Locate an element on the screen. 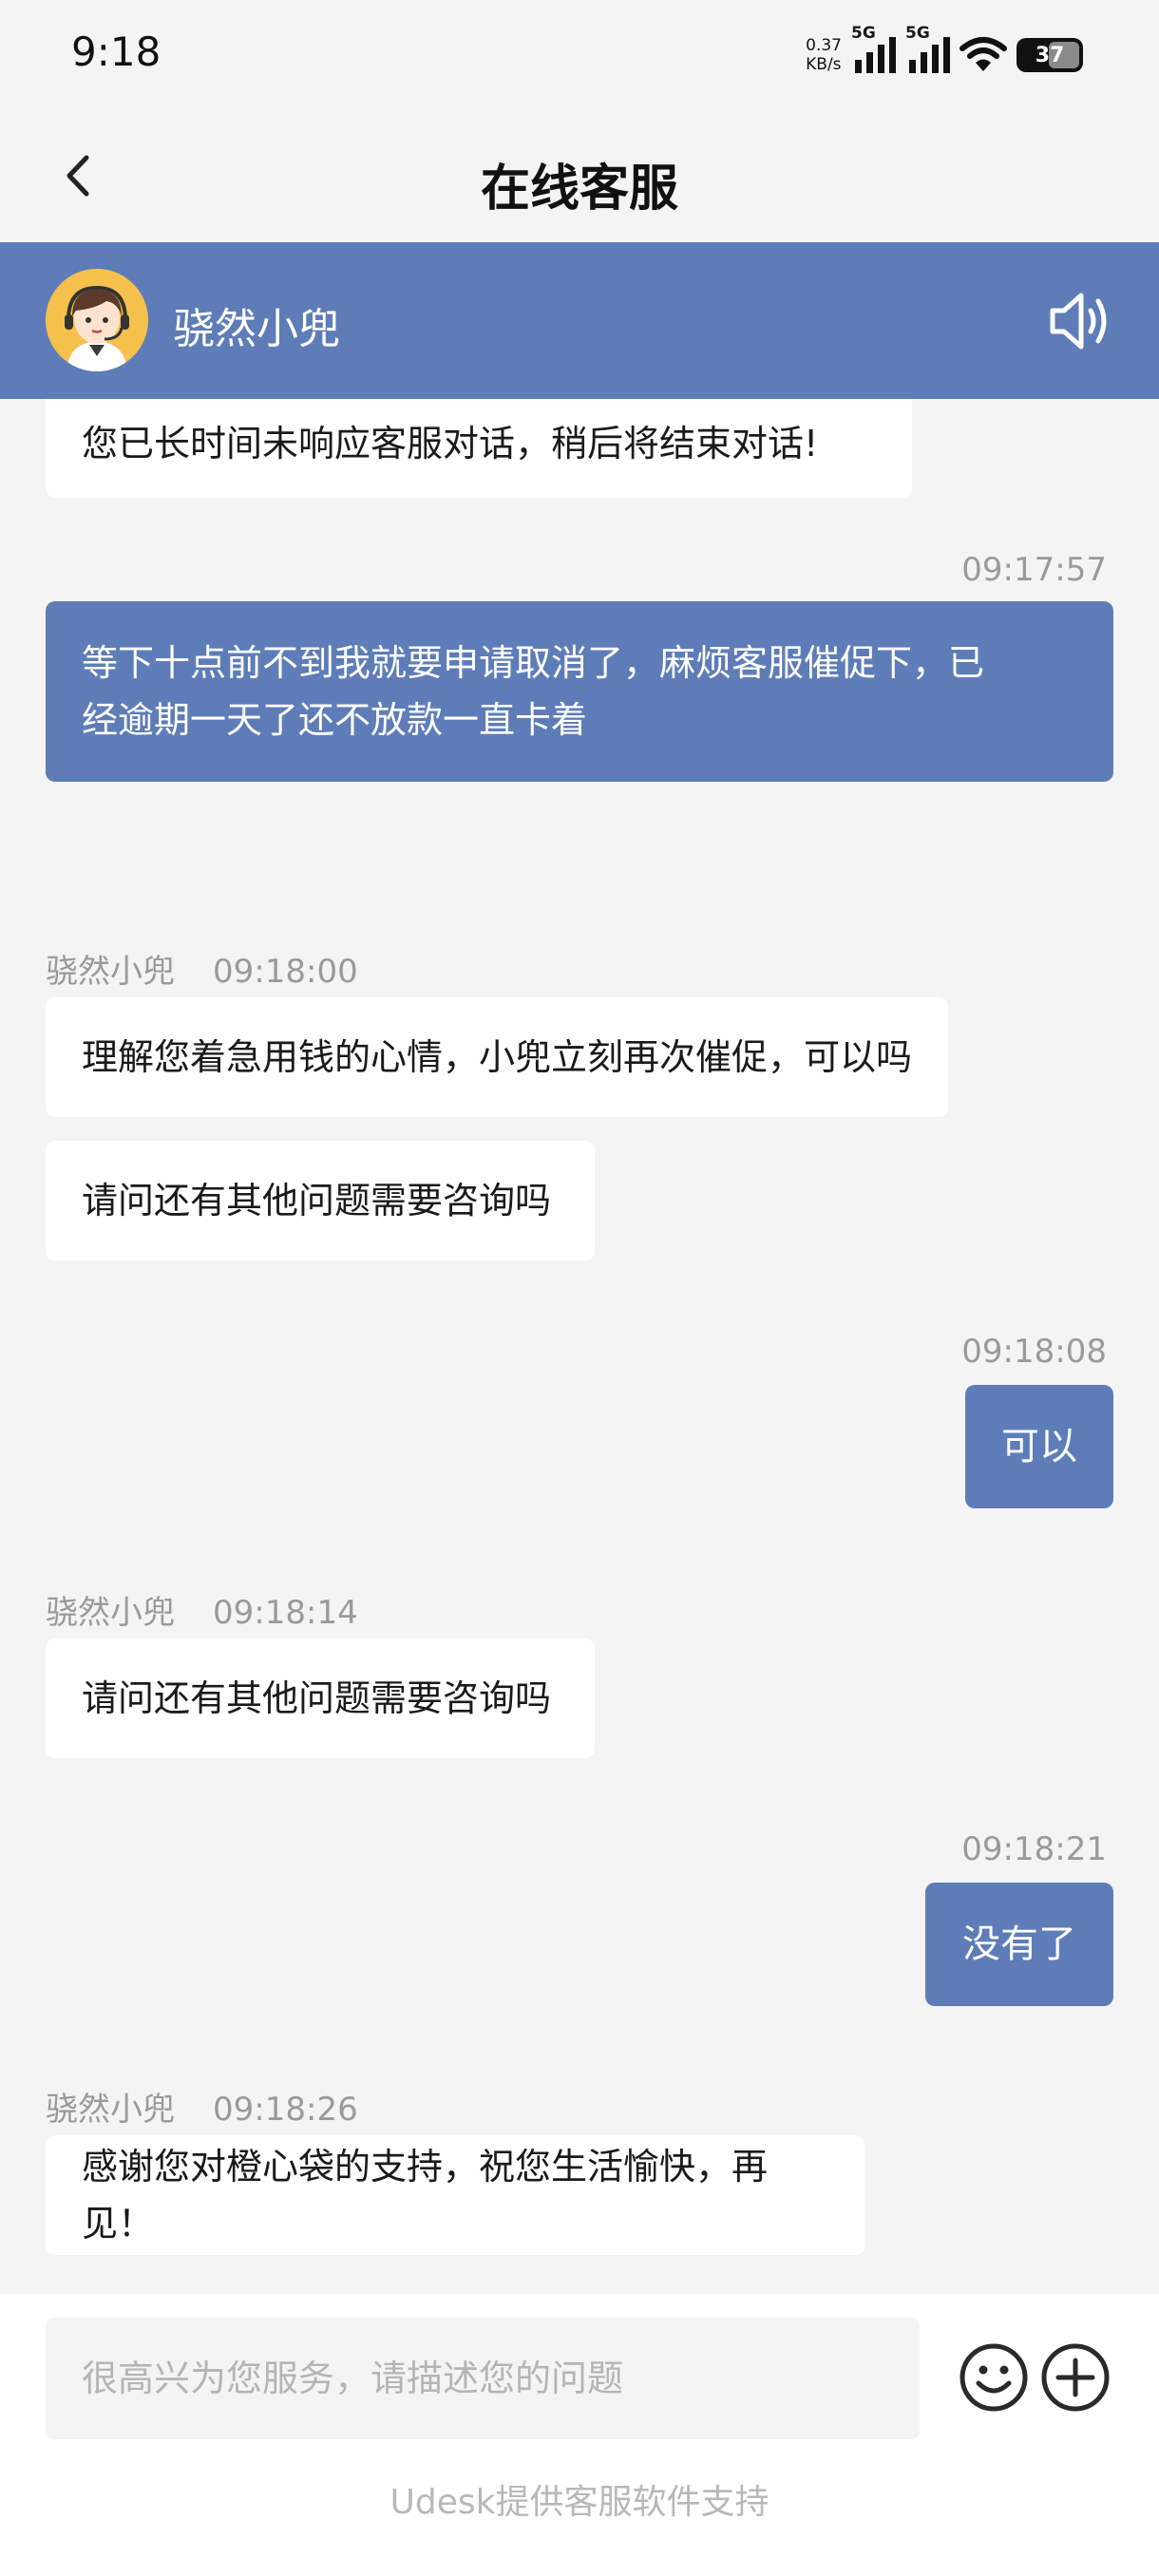  emoji-icon is located at coordinates (994, 2377).